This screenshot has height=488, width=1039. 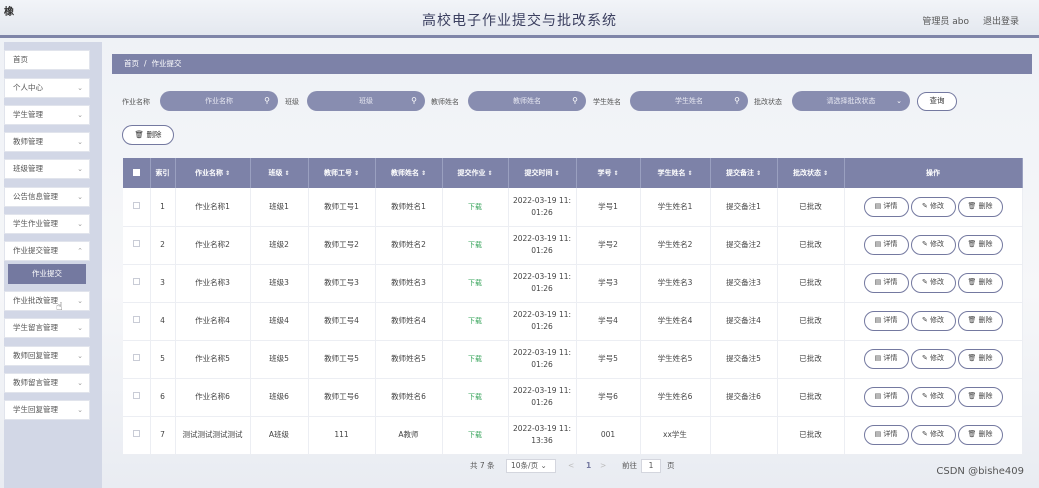 What do you see at coordinates (542, 173) in the screenshot?
I see `col-submit-time: 提交时间 ⇕` at bounding box center [542, 173].